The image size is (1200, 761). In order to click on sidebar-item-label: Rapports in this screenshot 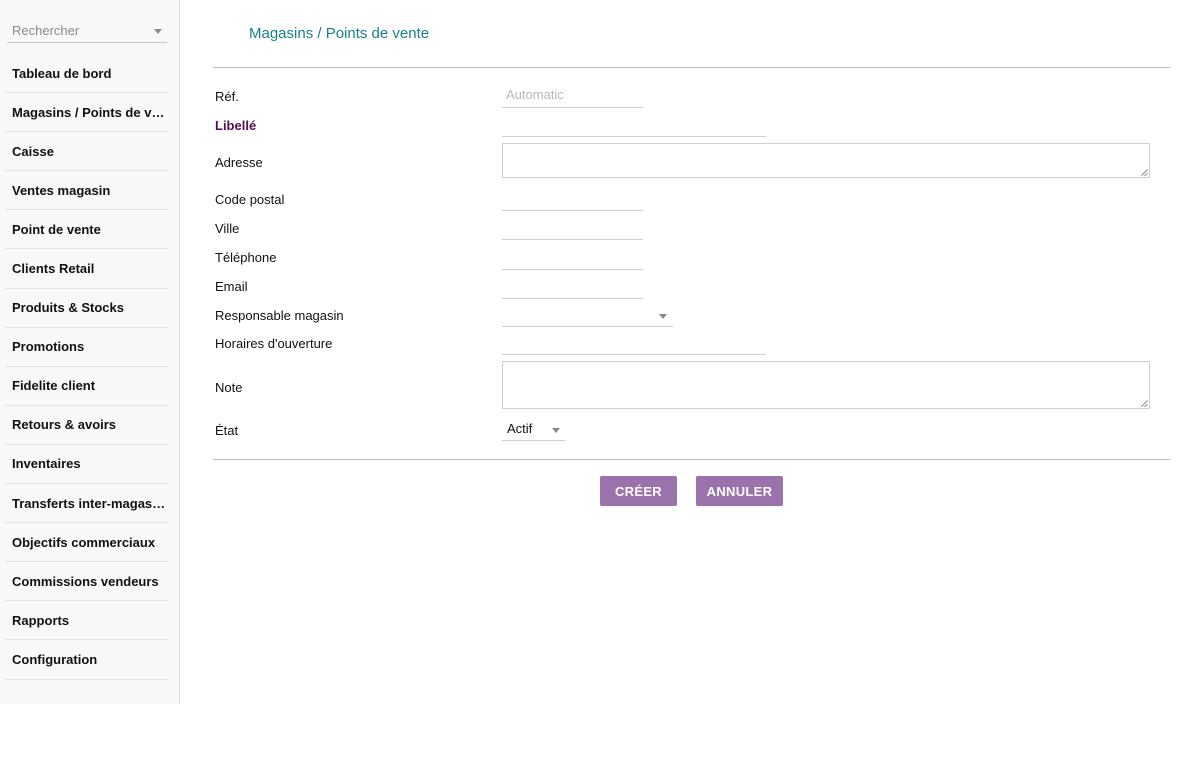, I will do `click(41, 620)`.